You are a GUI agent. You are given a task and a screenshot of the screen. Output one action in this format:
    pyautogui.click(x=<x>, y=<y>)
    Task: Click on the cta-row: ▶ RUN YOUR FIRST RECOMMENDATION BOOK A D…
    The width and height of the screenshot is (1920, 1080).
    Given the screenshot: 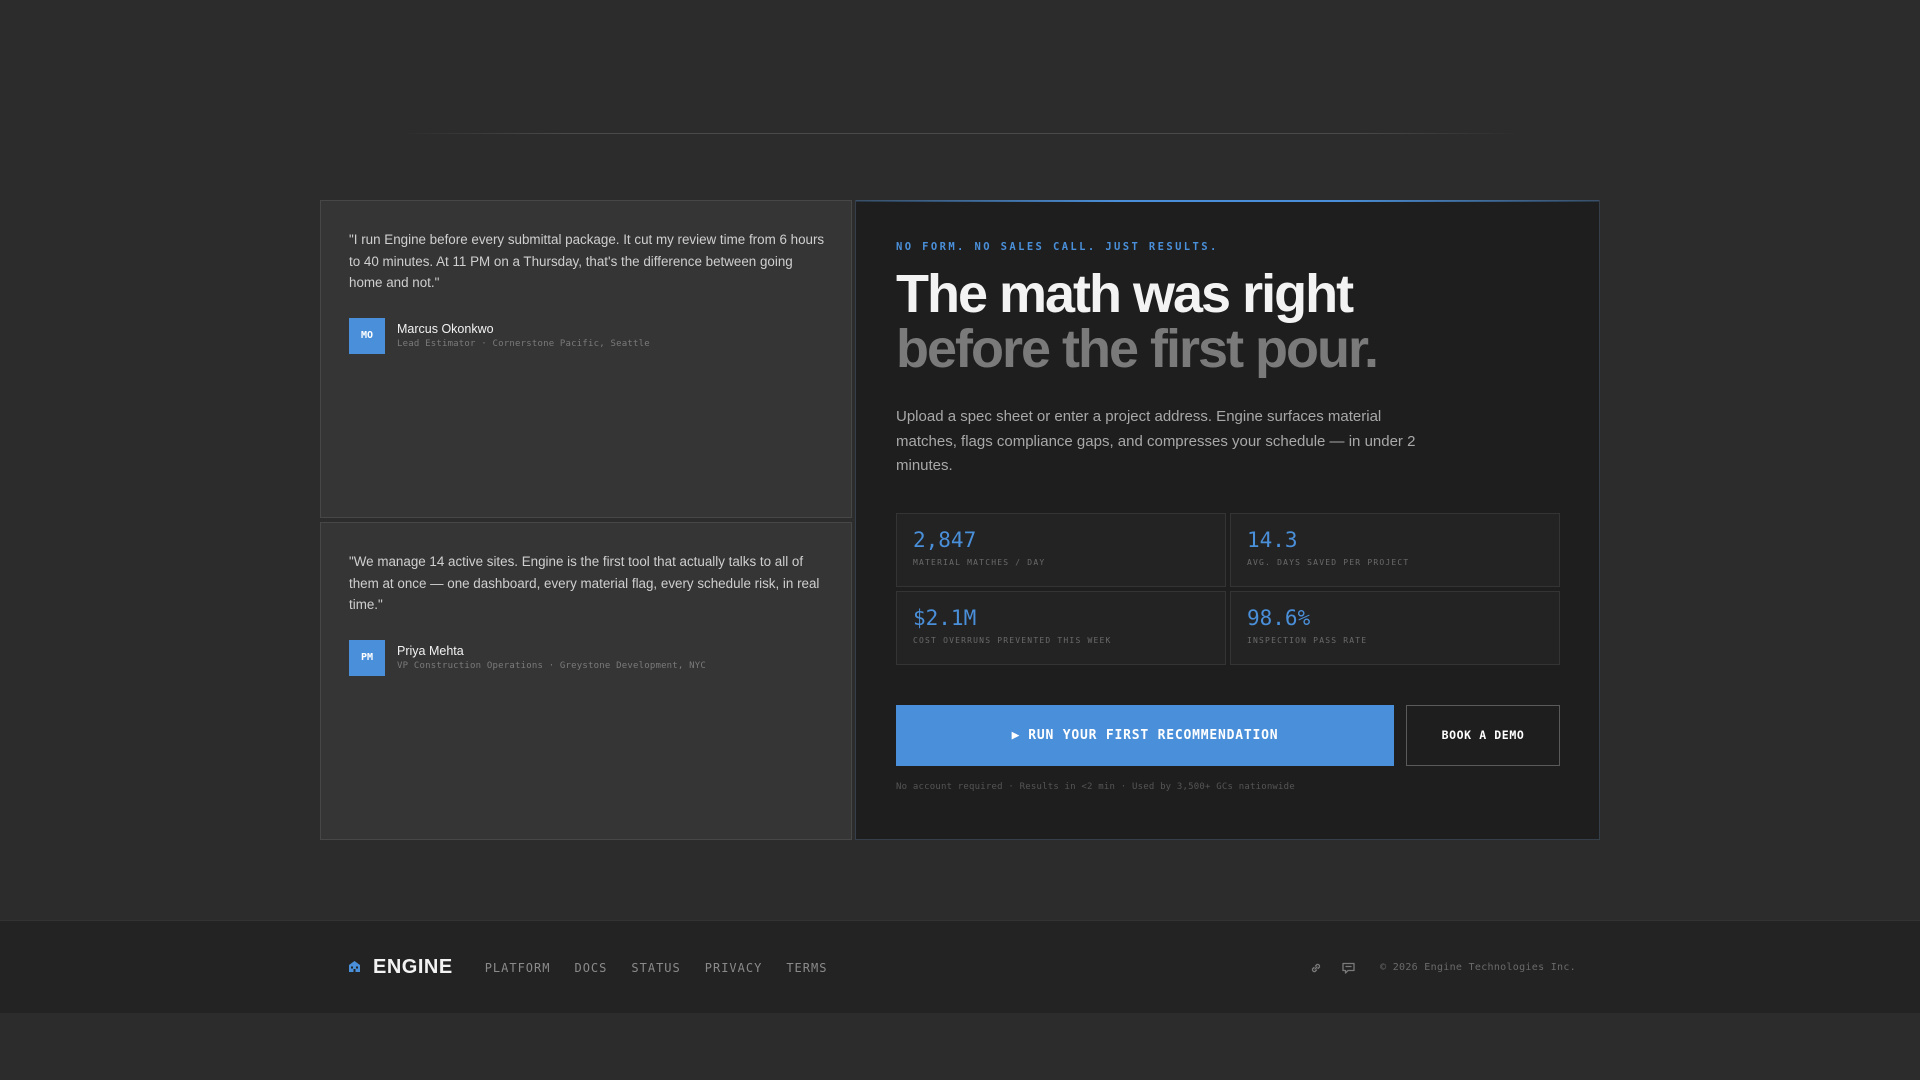 What is the action you would take?
    pyautogui.click(x=1228, y=735)
    